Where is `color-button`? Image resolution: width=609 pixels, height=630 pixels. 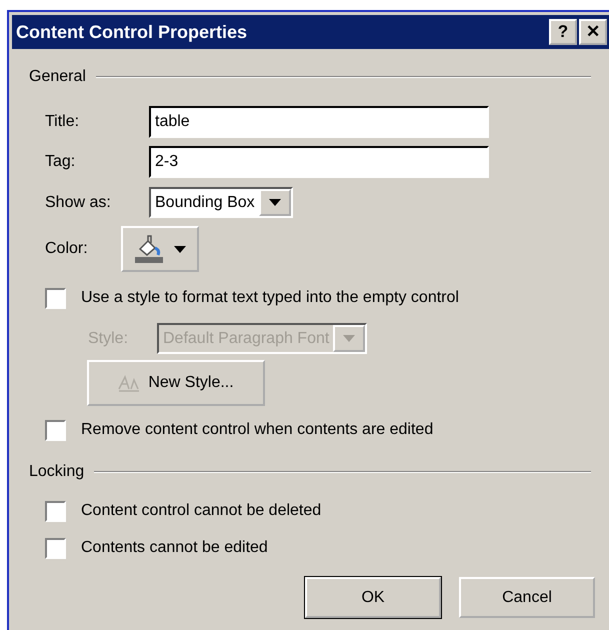
color-button is located at coordinates (160, 249).